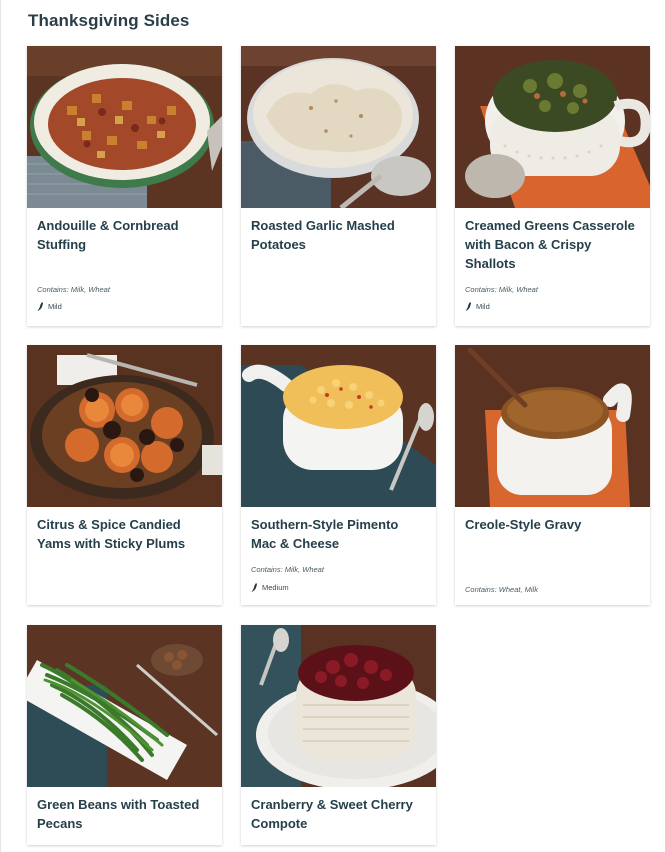  What do you see at coordinates (124, 810) in the screenshot?
I see `dish-name: Green Beans with Toasted Pecans` at bounding box center [124, 810].